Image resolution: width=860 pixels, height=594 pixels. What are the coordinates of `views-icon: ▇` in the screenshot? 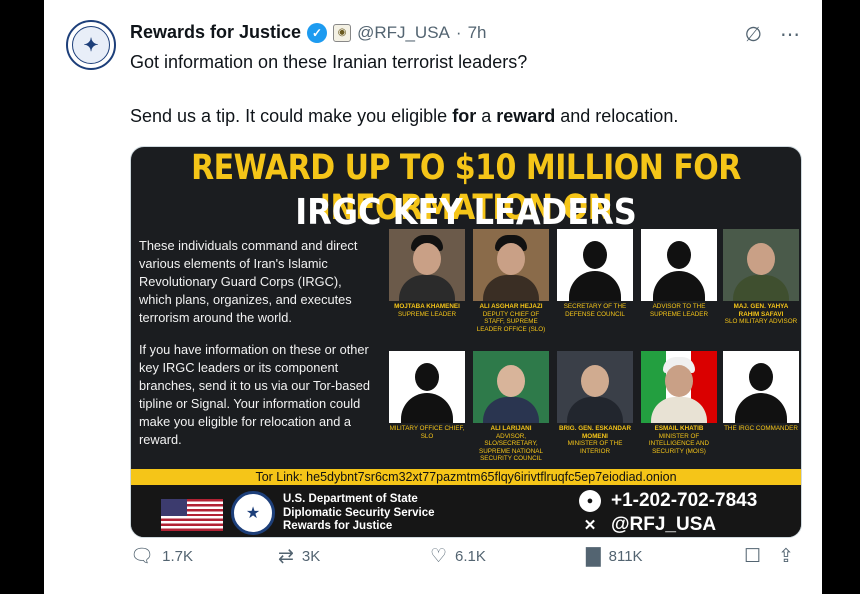 It's located at (593, 556).